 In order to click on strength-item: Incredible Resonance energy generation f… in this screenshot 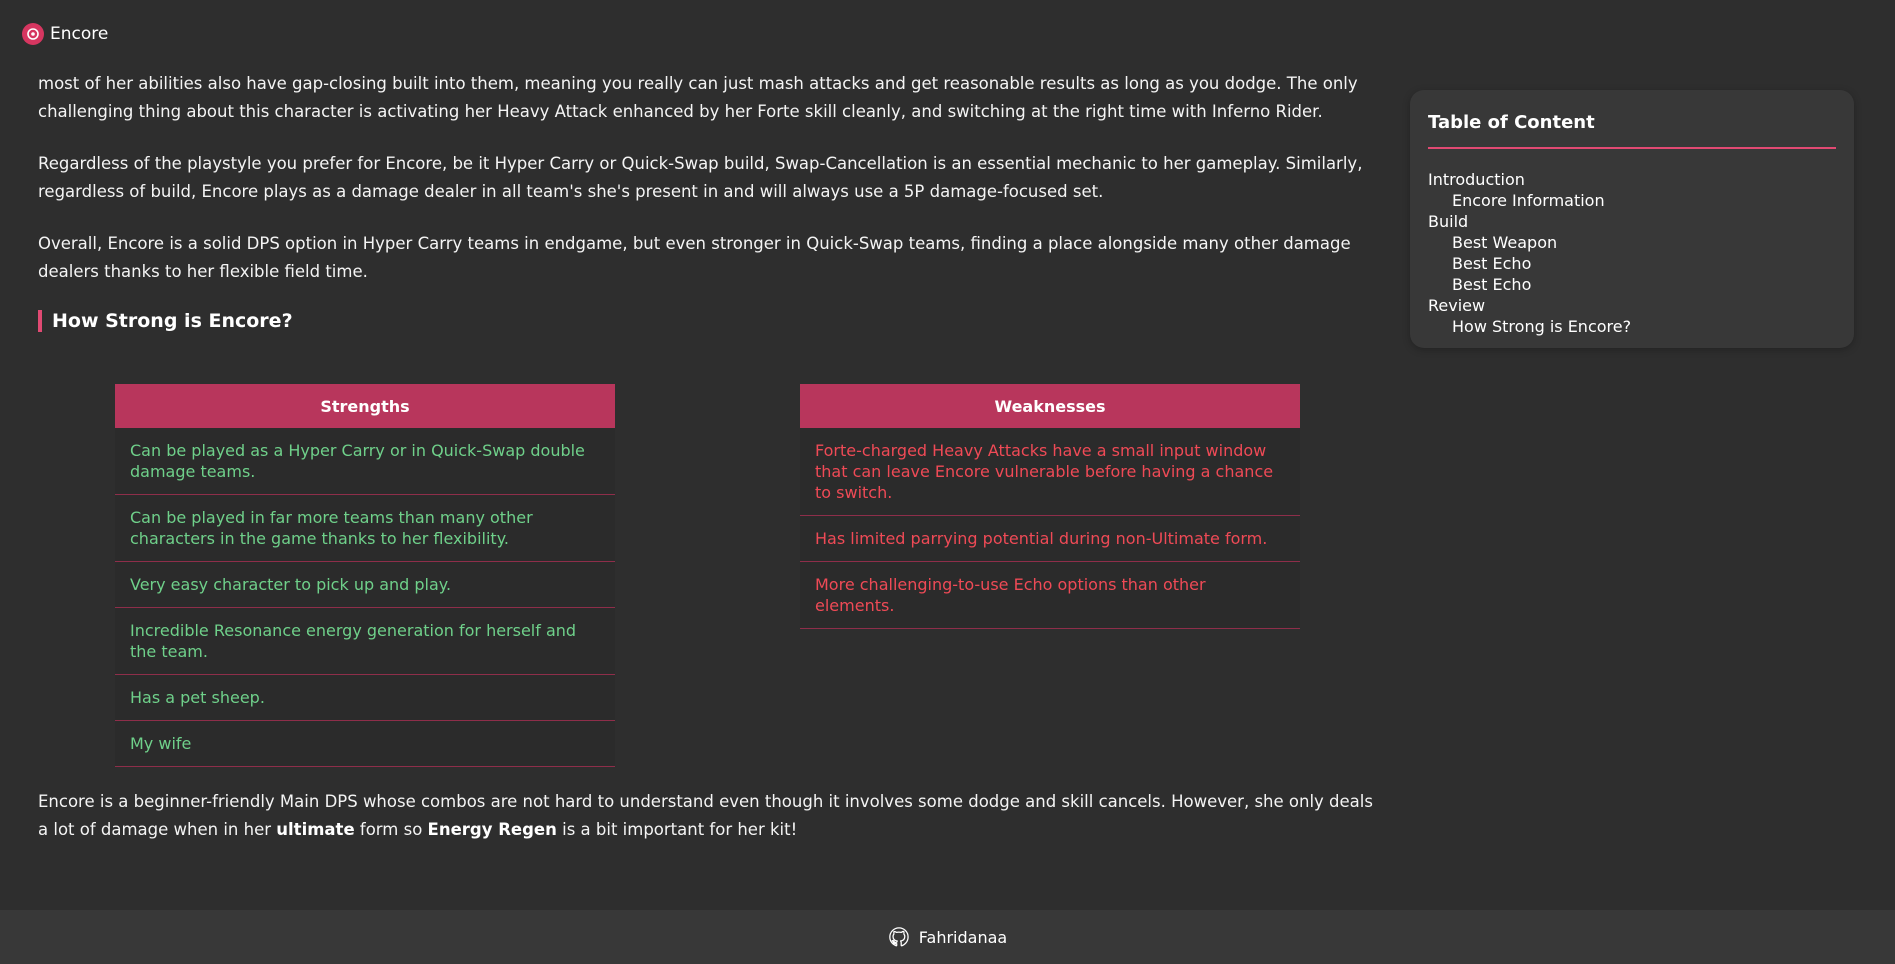, I will do `click(365, 641)`.